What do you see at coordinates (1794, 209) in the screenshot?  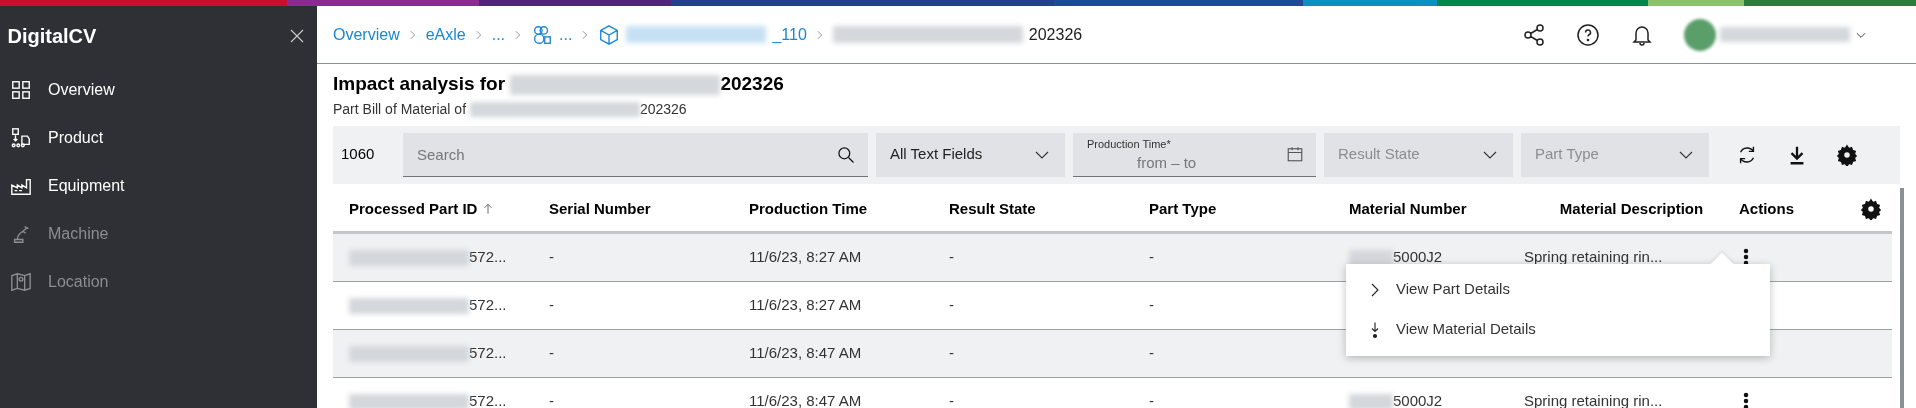 I see `column-header: Actions` at bounding box center [1794, 209].